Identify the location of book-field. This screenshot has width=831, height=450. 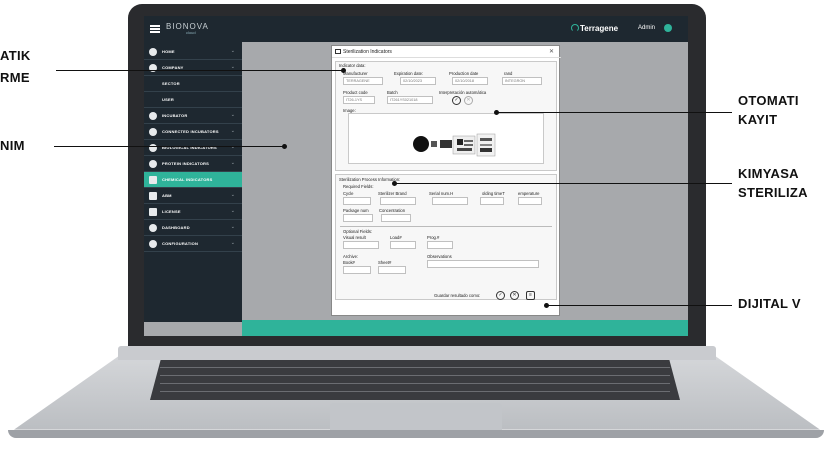
(357, 270).